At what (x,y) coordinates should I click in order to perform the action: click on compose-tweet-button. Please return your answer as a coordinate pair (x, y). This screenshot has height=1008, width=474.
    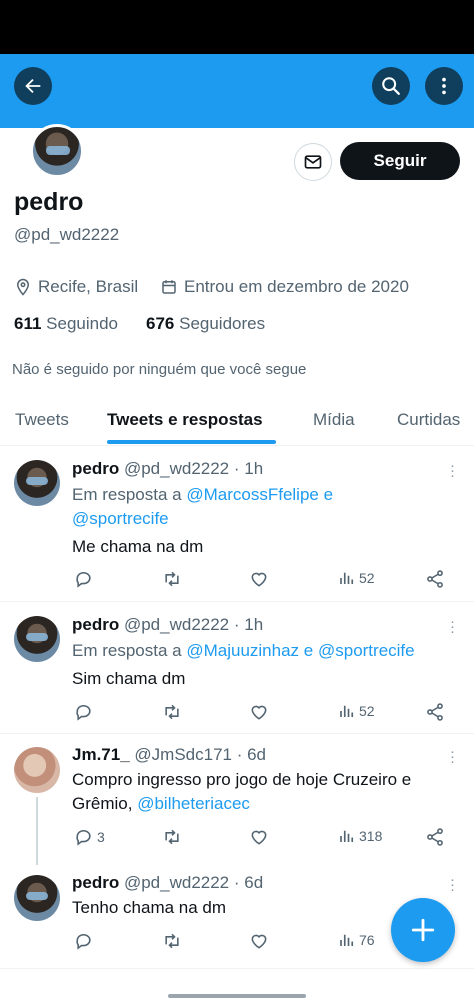
    Looking at the image, I should click on (423, 930).